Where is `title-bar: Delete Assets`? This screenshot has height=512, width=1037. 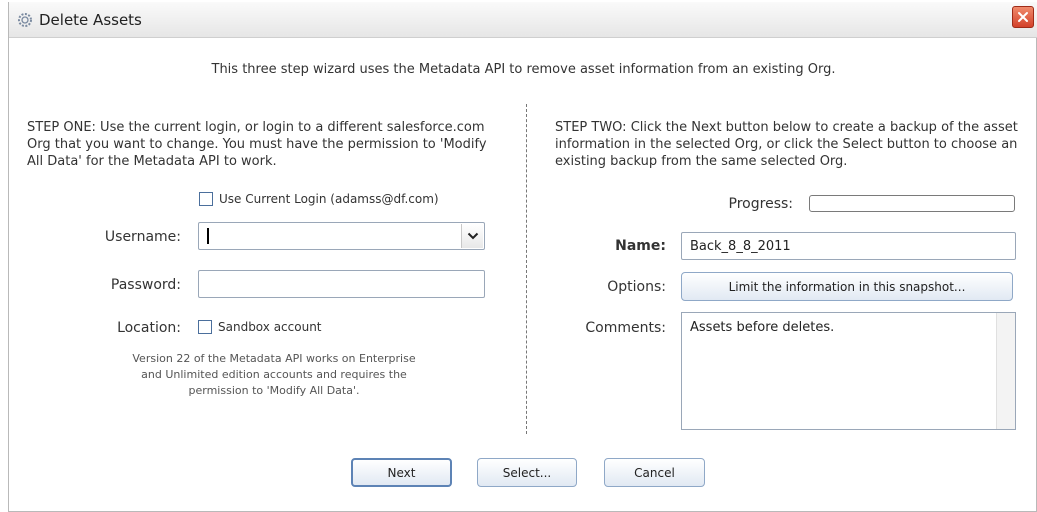 title-bar: Delete Assets is located at coordinates (523, 20).